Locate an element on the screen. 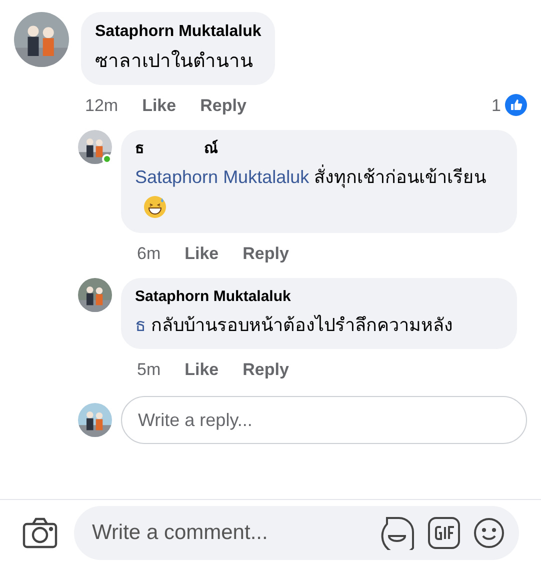 This screenshot has height=565, width=541. comment-time: 5m is located at coordinates (149, 369).